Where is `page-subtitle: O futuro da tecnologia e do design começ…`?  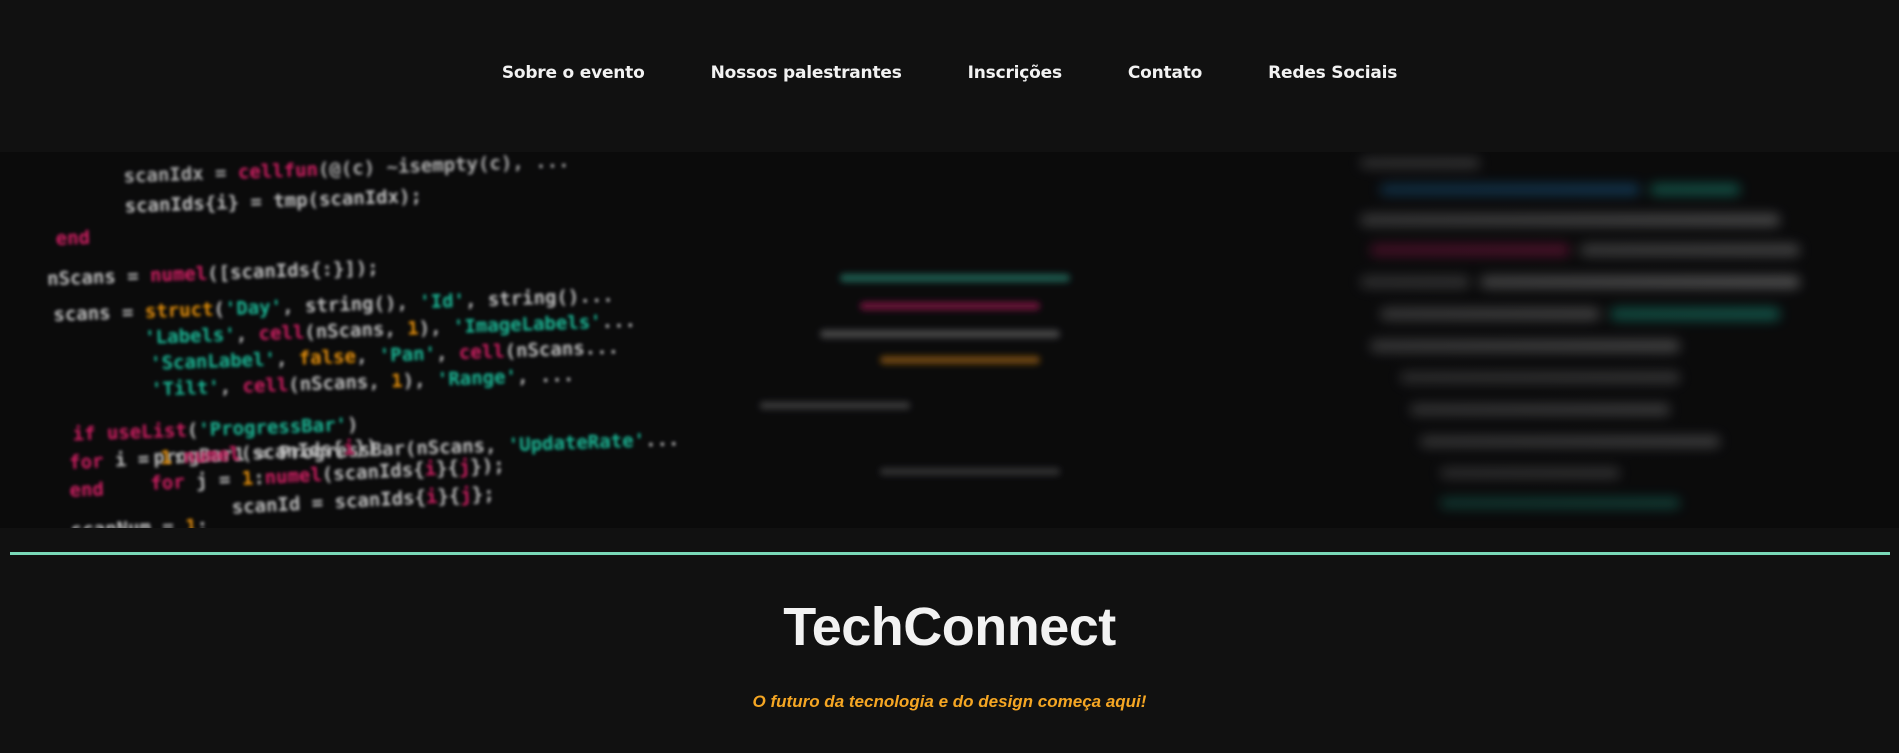
page-subtitle: O futuro da tecnologia e do design começ… is located at coordinates (949, 701).